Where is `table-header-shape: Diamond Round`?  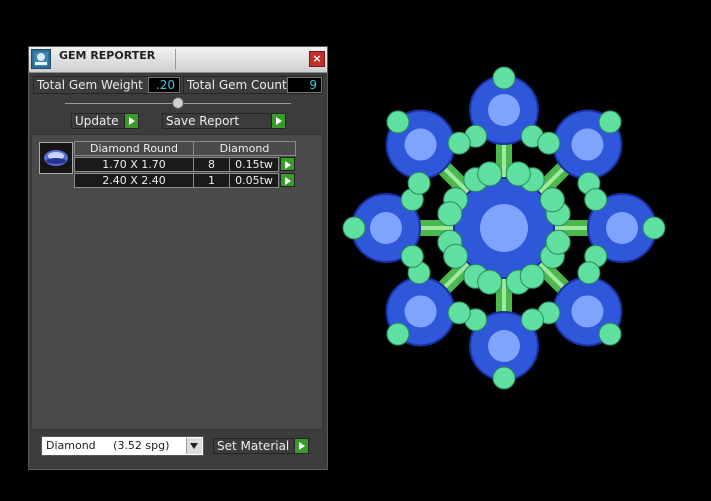
table-header-shape: Diamond Round is located at coordinates (134, 148).